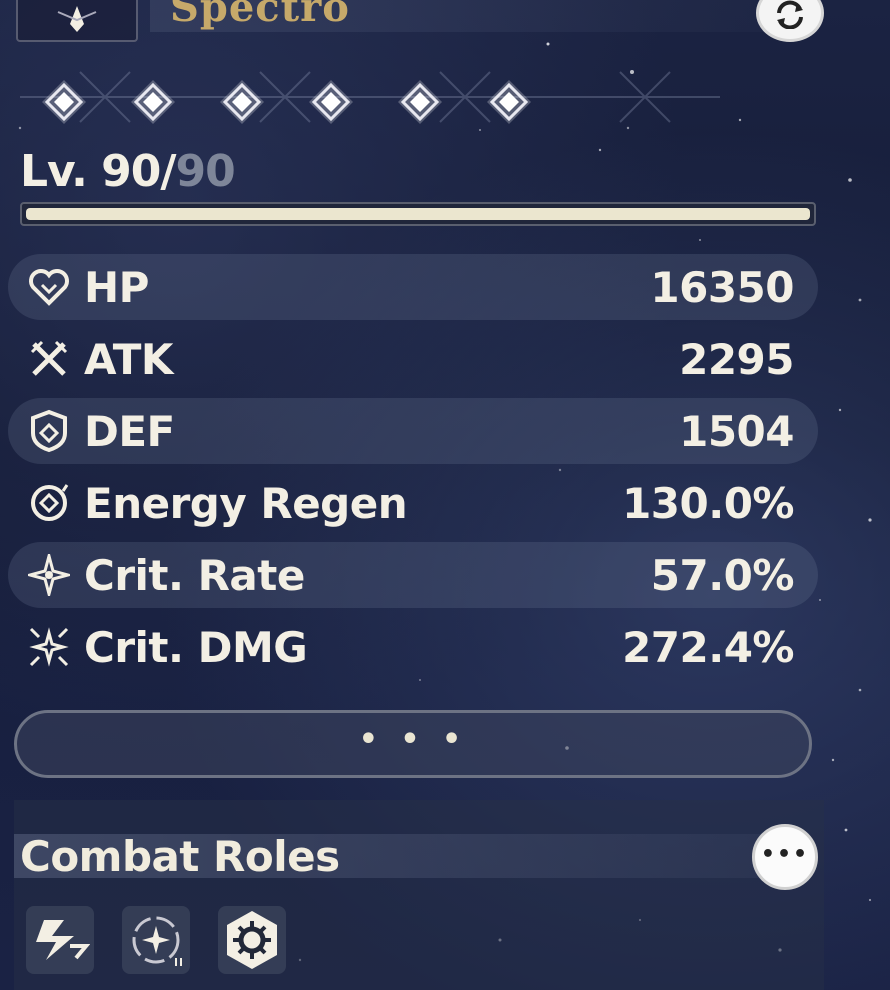  Describe the element at coordinates (300, 102) in the screenshot. I see `sequence-nodes` at that location.